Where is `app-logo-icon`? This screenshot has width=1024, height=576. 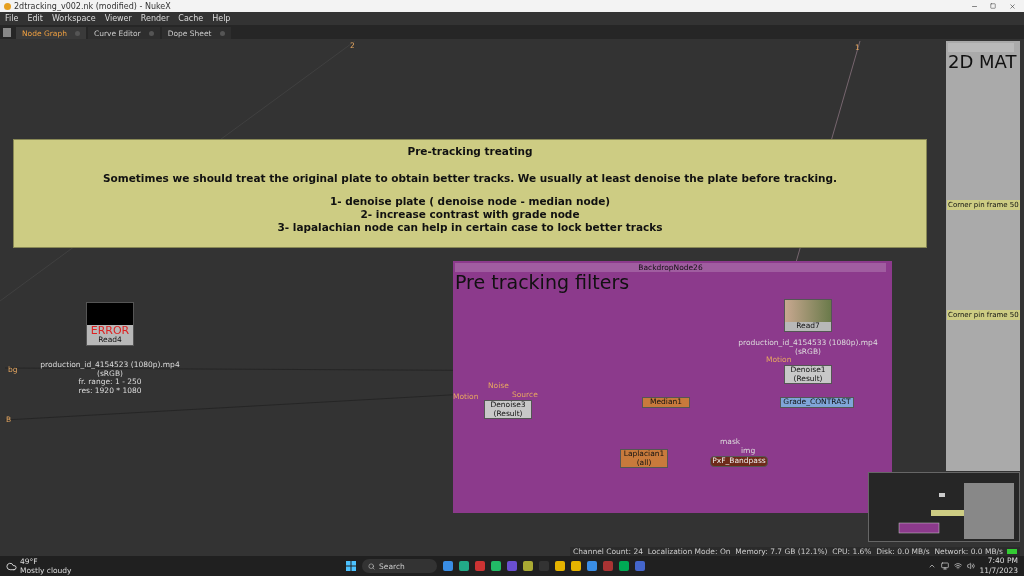 app-logo-icon is located at coordinates (7, 6).